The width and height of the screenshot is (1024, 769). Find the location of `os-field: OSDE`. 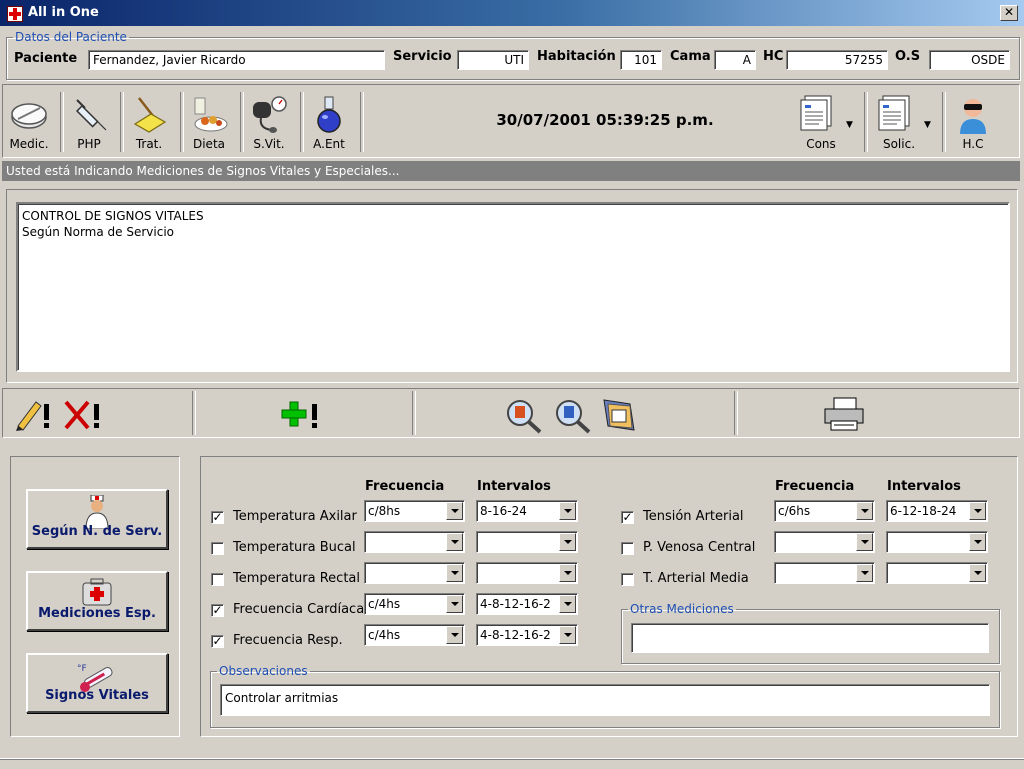

os-field: OSDE is located at coordinates (969, 60).